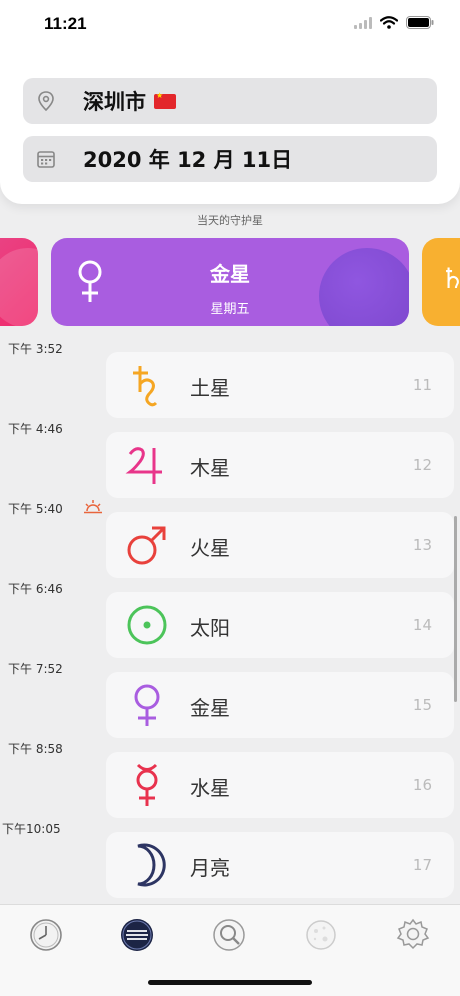  I want to click on hour-number: 15, so click(422, 705).